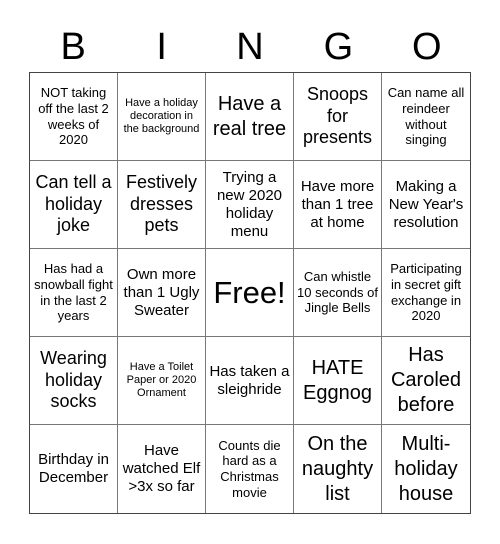 The width and height of the screenshot is (500, 544). I want to click on bingo-cell: Wearing holiday socks, so click(74, 381).